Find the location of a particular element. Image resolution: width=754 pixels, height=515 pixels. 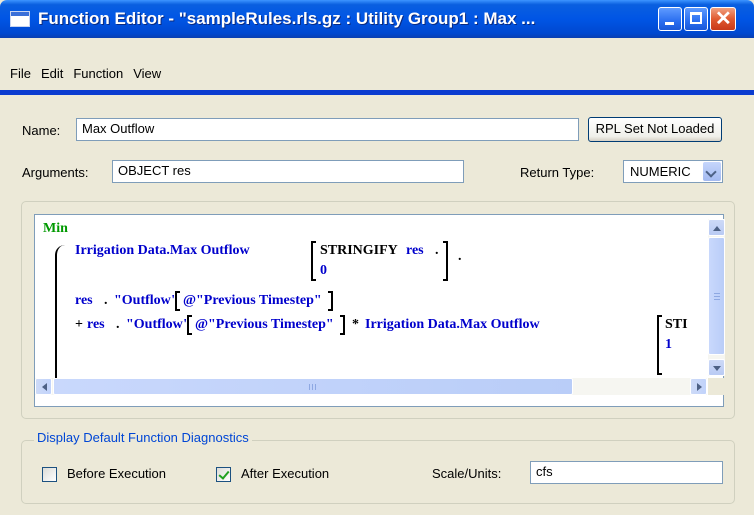

scroll-up-button is located at coordinates (716, 227).